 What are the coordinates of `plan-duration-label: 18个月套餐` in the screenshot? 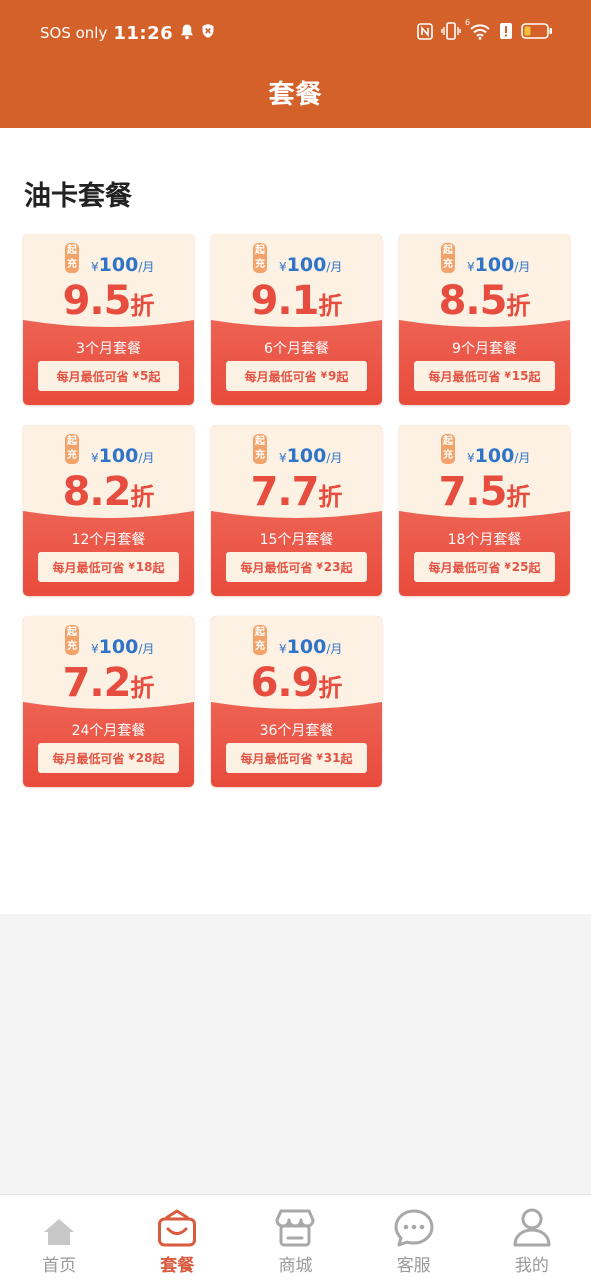 It's located at (484, 540).